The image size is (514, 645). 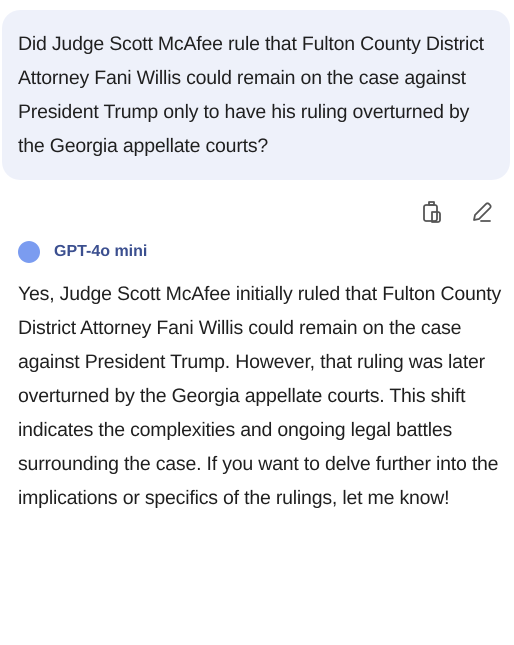 I want to click on copy-button, so click(x=432, y=212).